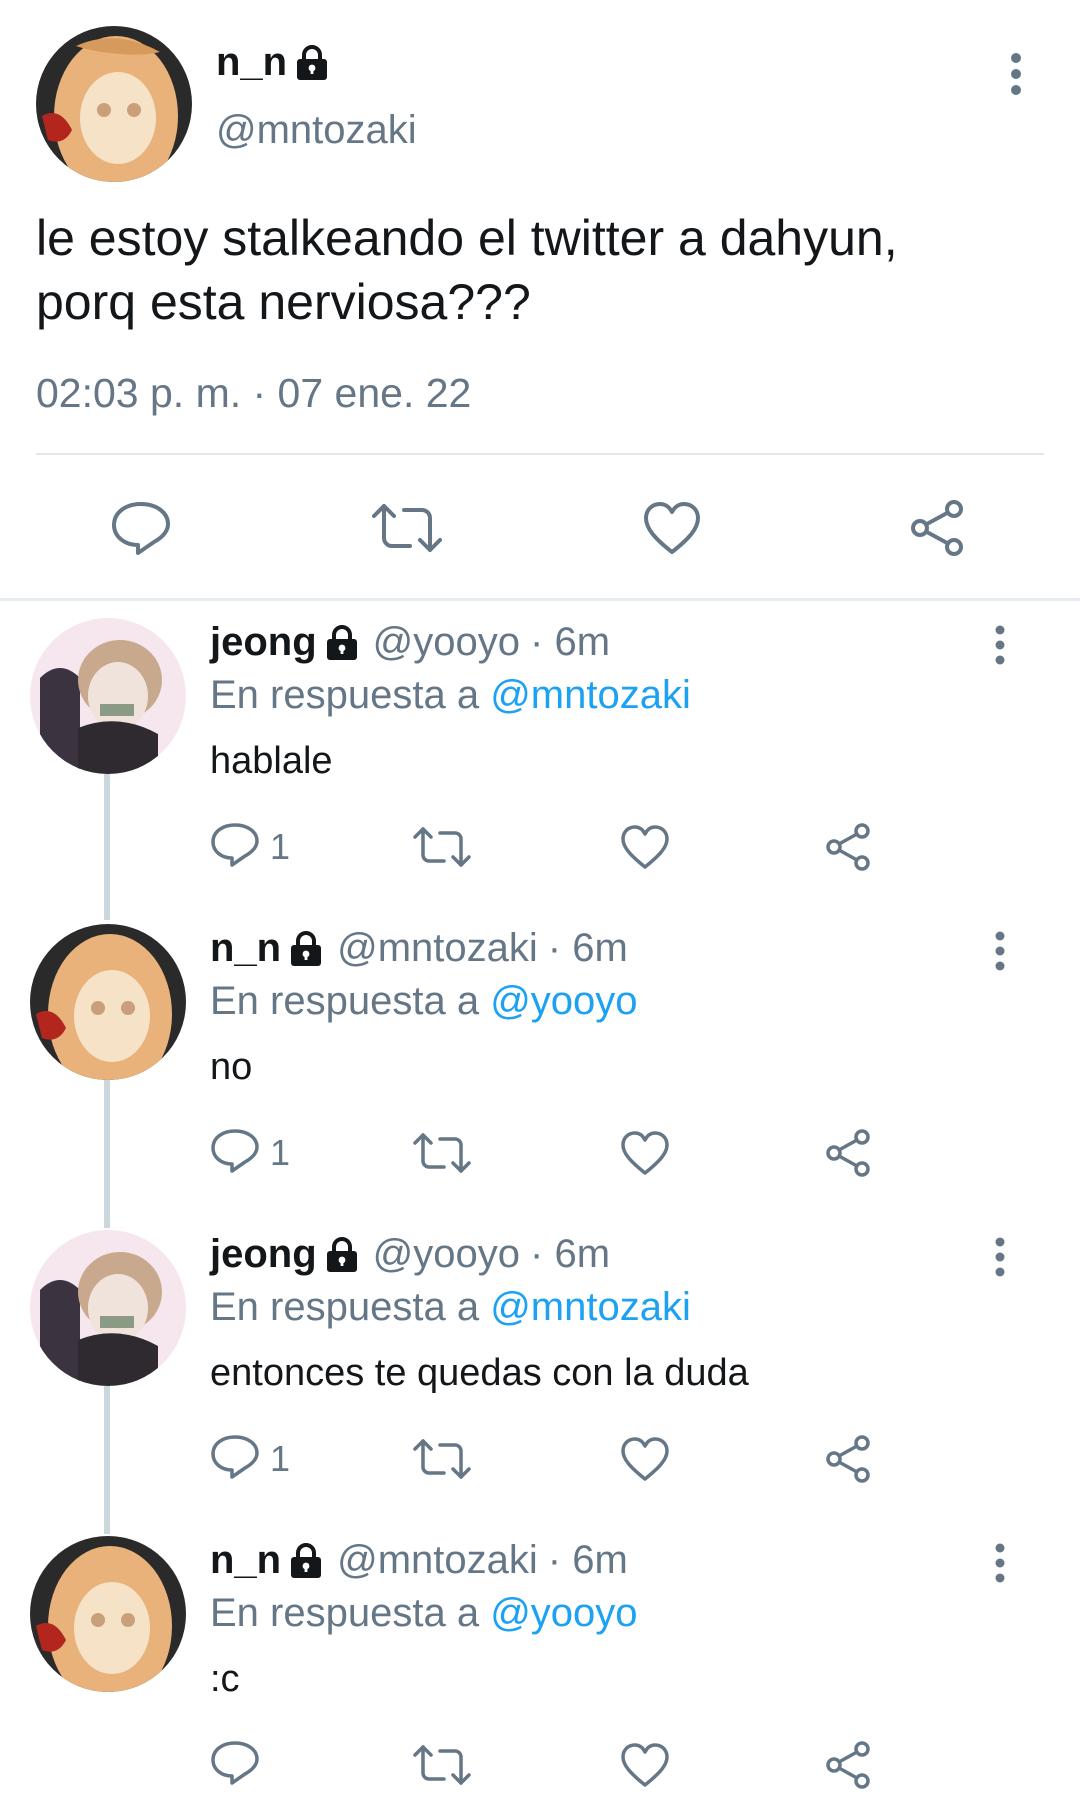 The width and height of the screenshot is (1080, 1818). I want to click on divider, so click(540, 454).